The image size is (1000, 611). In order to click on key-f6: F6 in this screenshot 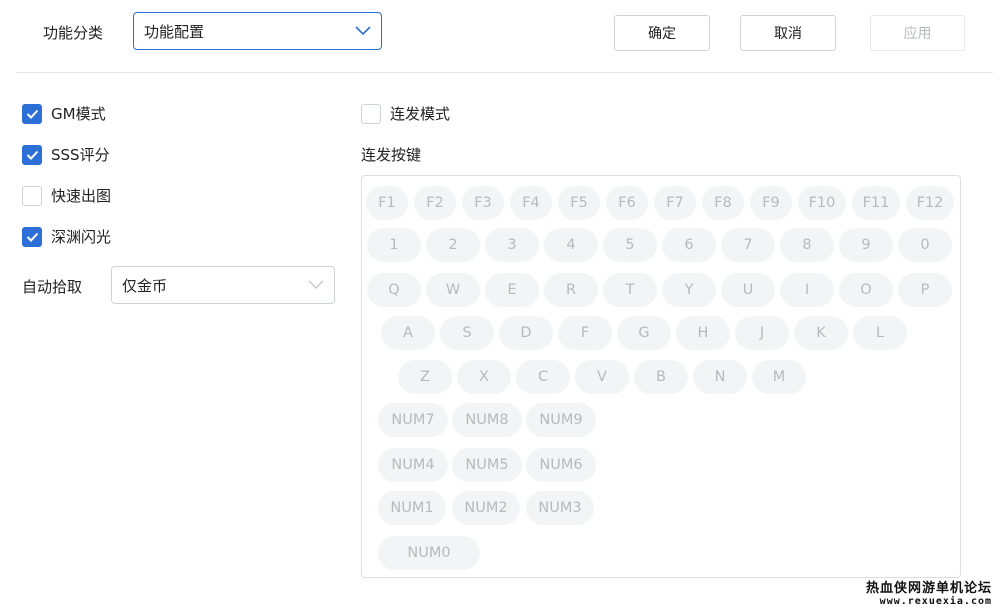, I will do `click(627, 203)`.